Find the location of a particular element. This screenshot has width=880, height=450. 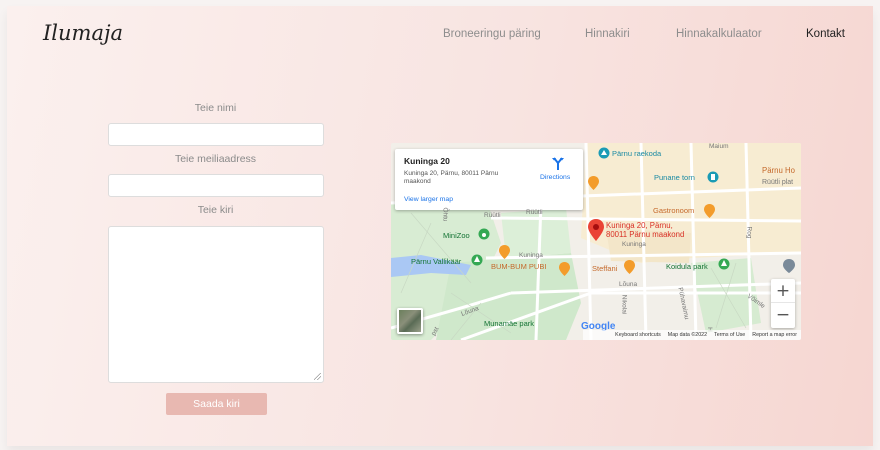

nav-broneeringu-paring: Broneeringu päring is located at coordinates (492, 34).